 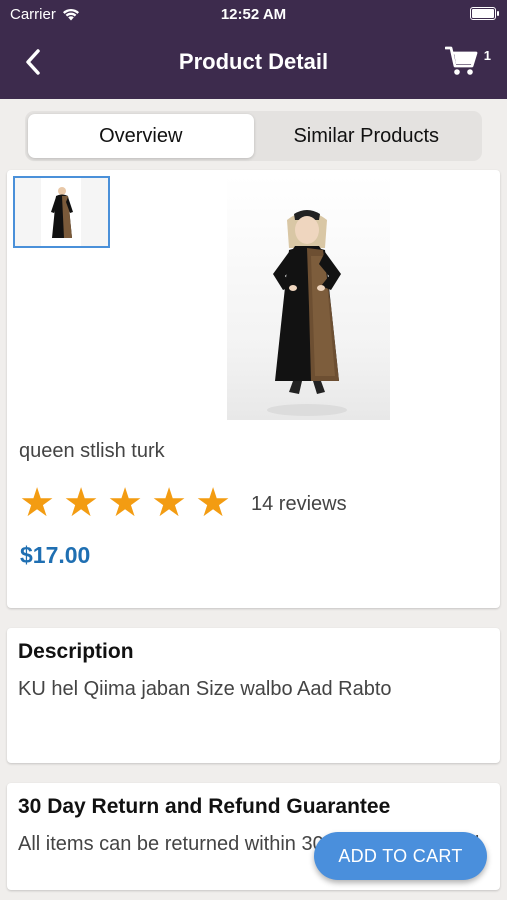 I want to click on cart-button, so click(x=462, y=62).